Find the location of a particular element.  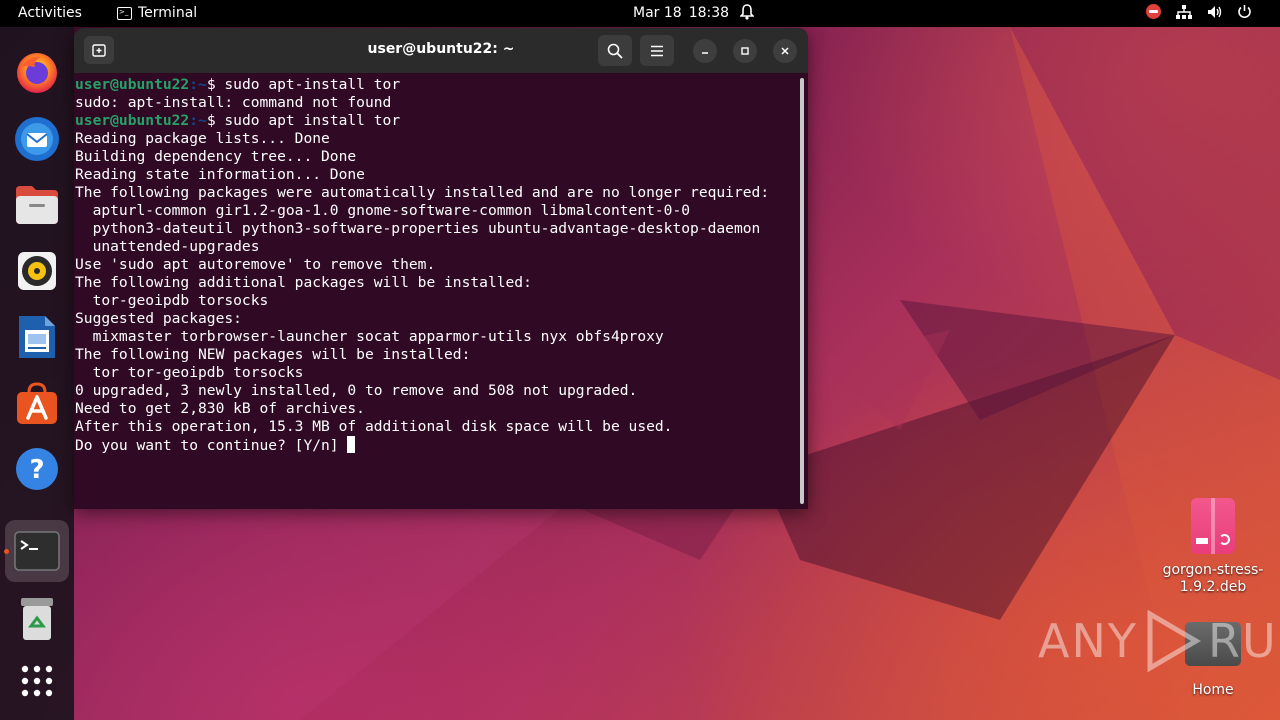

terminal-output-line: tor tor-geoipdb torsocks is located at coordinates (437, 373).